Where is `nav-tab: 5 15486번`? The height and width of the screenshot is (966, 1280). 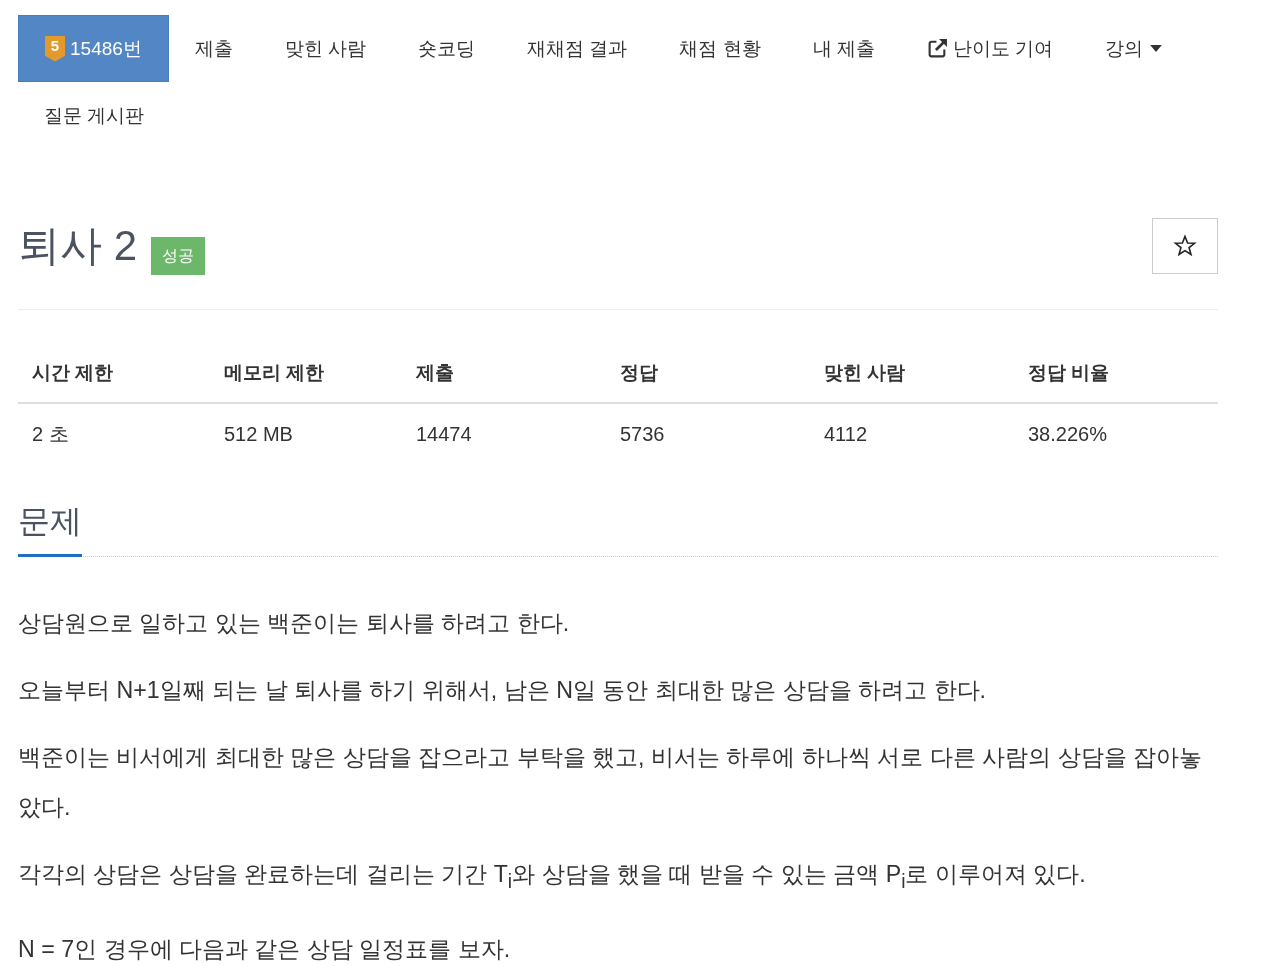 nav-tab: 5 15486번 is located at coordinates (93, 48).